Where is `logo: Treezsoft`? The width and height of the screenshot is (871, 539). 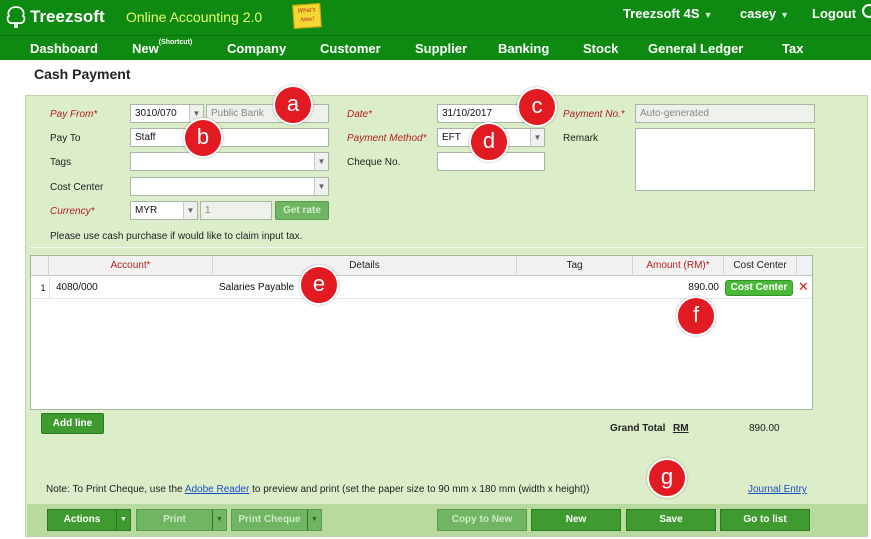
logo: Treezsoft is located at coordinates (54, 17).